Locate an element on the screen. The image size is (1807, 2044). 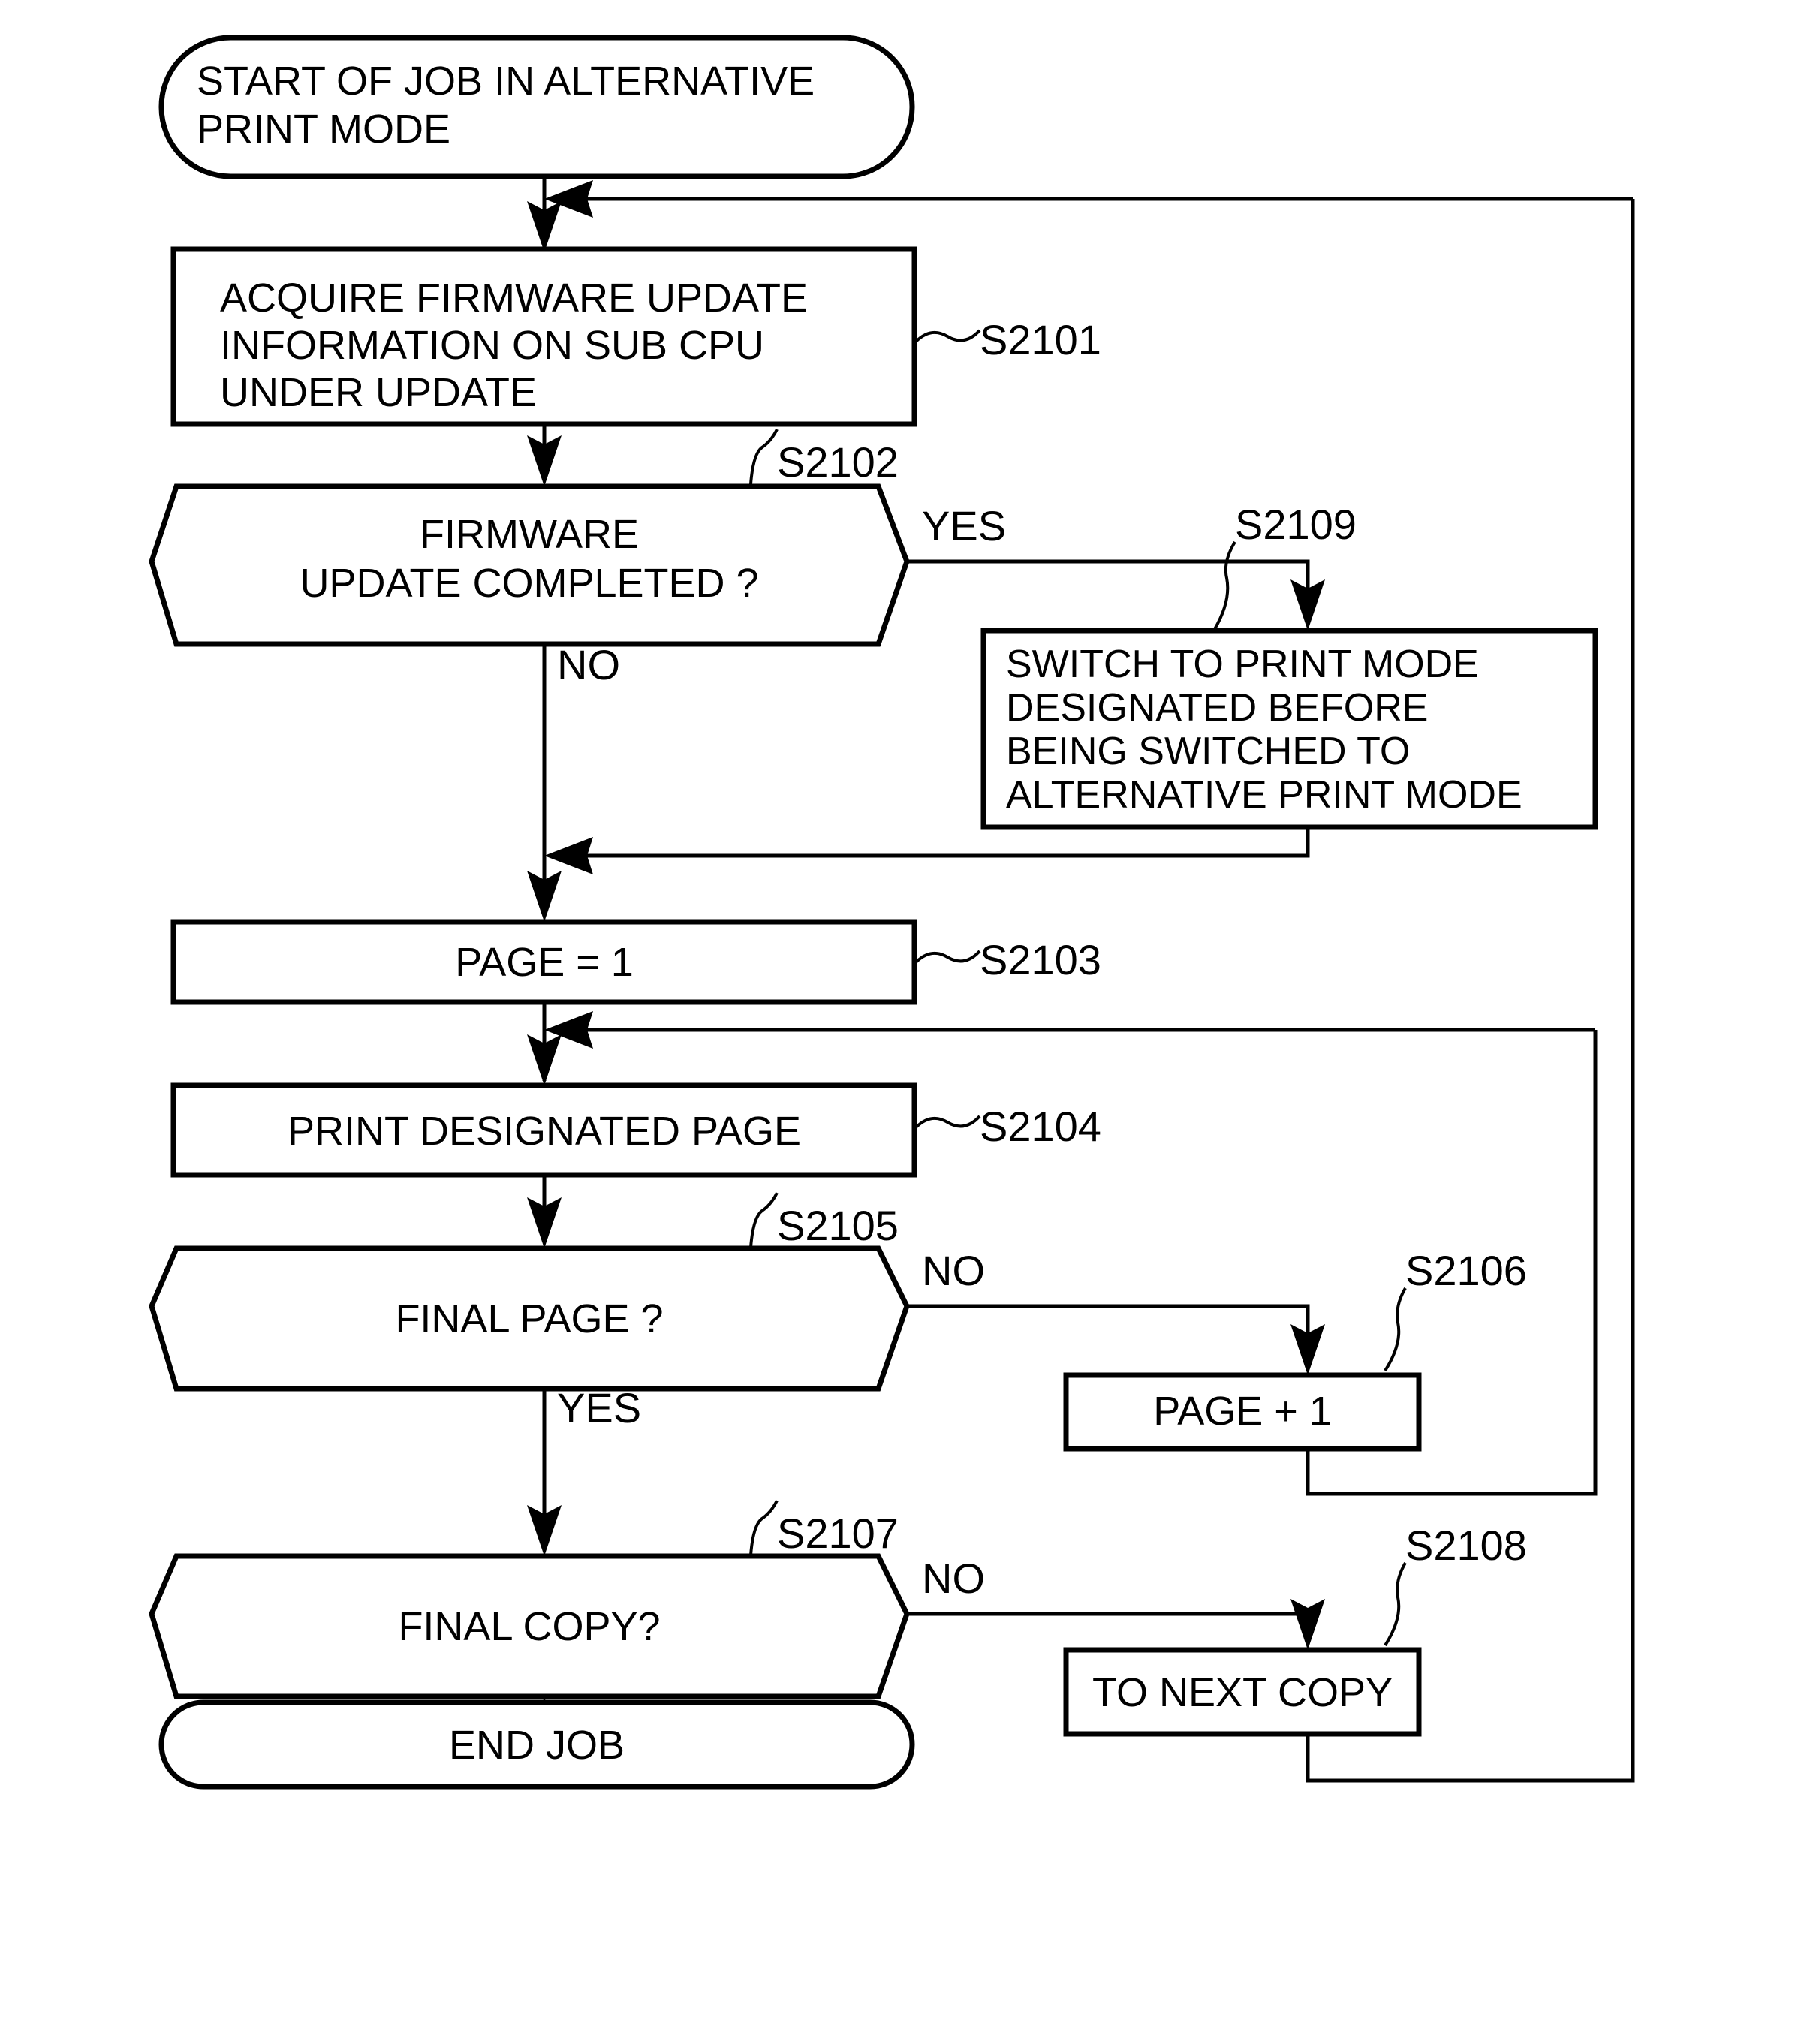
branch-label-s2102-no: NO is located at coordinates (588, 665).